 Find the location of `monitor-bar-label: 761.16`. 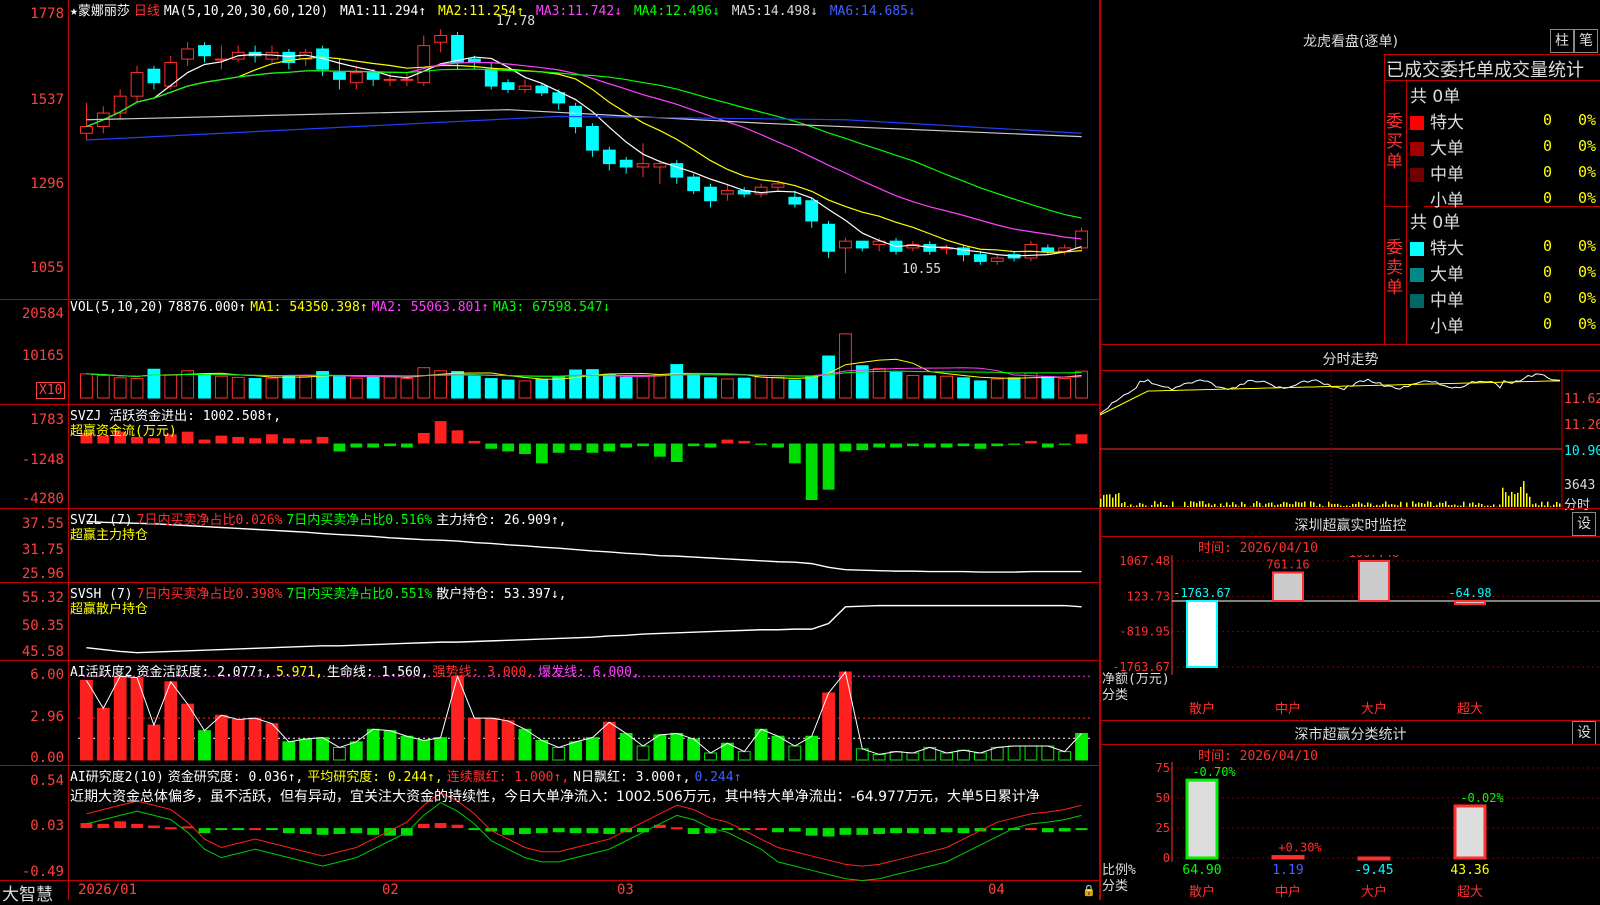

monitor-bar-label: 761.16 is located at coordinates (1287, 564).